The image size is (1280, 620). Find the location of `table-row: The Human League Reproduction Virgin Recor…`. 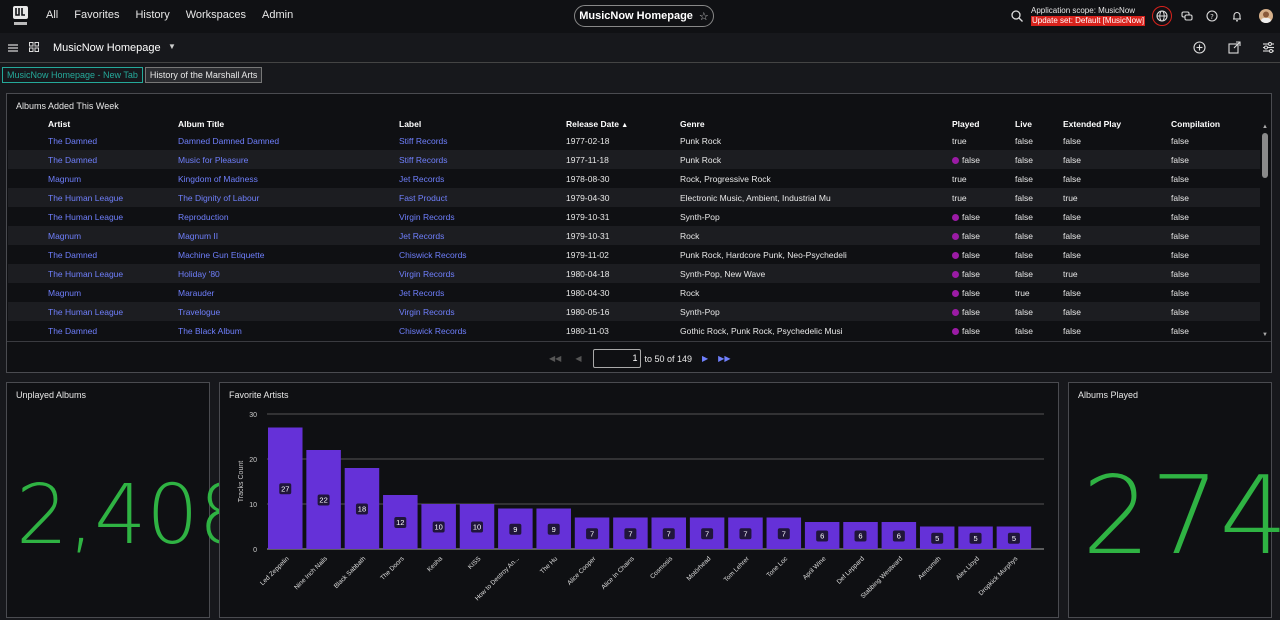

table-row: The Human League Reproduction Virgin Recor… is located at coordinates (634, 216).